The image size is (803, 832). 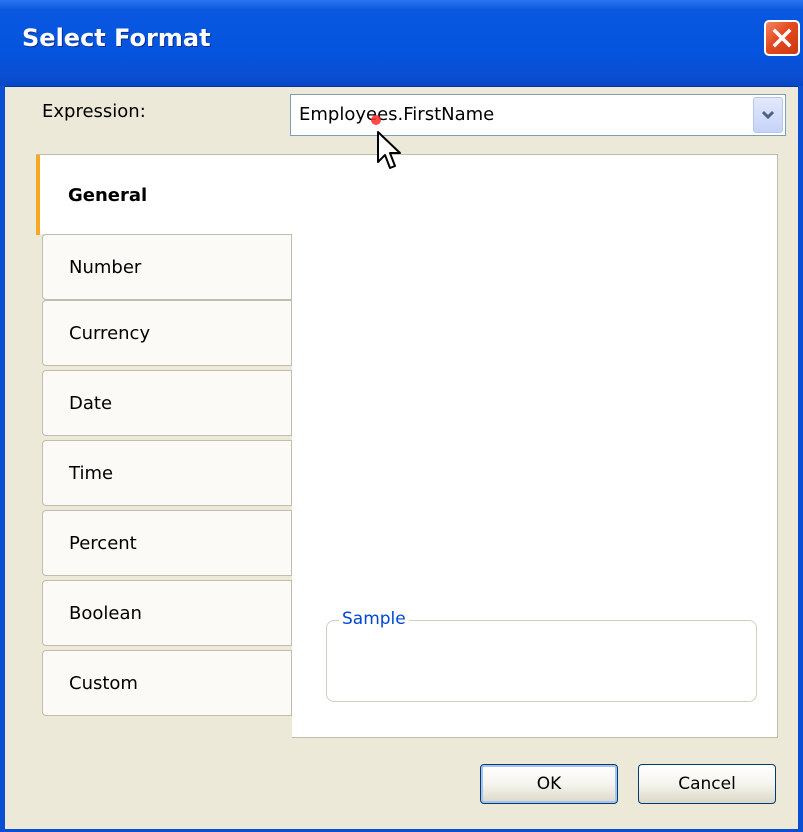 What do you see at coordinates (401, 43) in the screenshot?
I see `title-bar: Select Format` at bounding box center [401, 43].